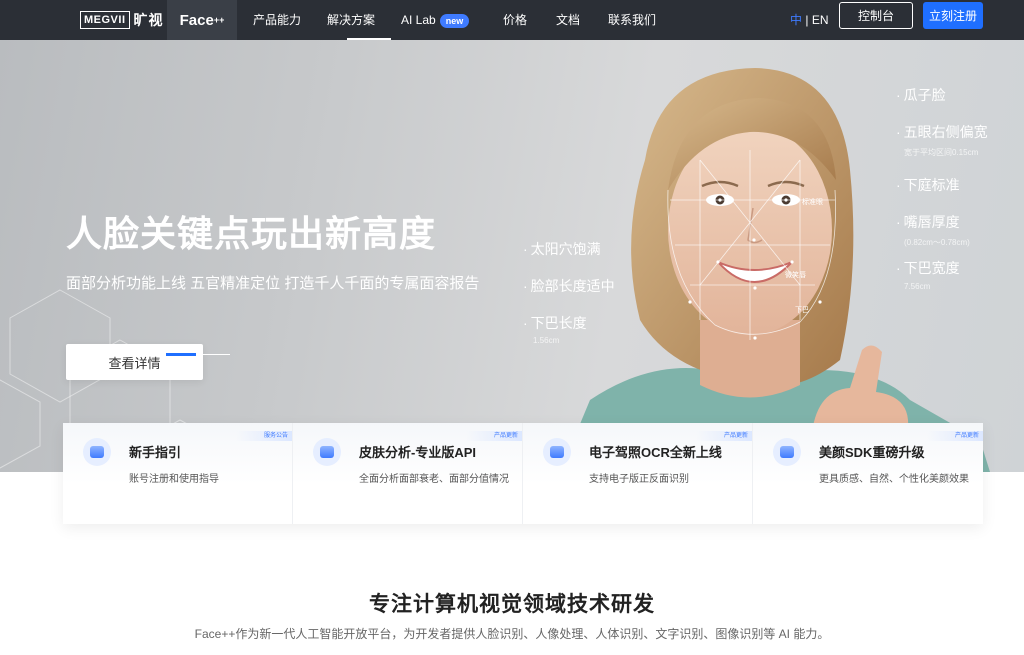  Describe the element at coordinates (97, 452) in the screenshot. I see `folder-icon` at that location.